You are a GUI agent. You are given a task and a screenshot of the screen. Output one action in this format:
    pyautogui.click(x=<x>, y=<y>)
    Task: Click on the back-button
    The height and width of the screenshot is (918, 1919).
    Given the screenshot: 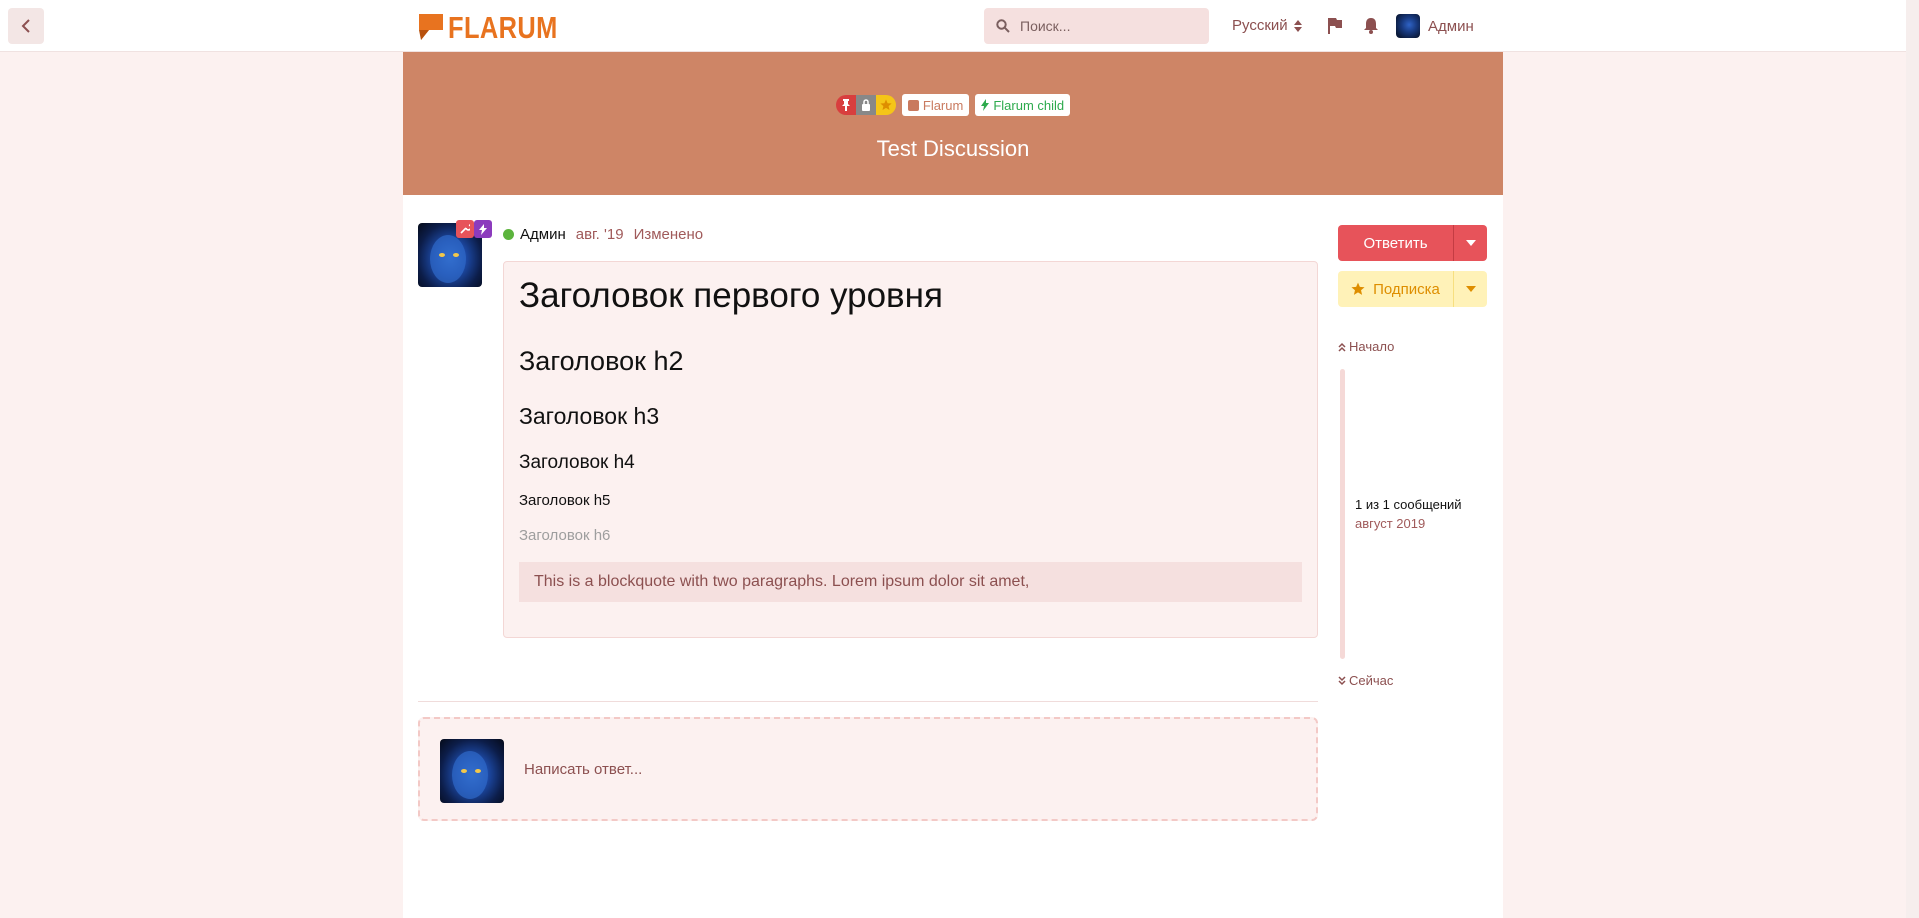 What is the action you would take?
    pyautogui.click(x=26, y=26)
    